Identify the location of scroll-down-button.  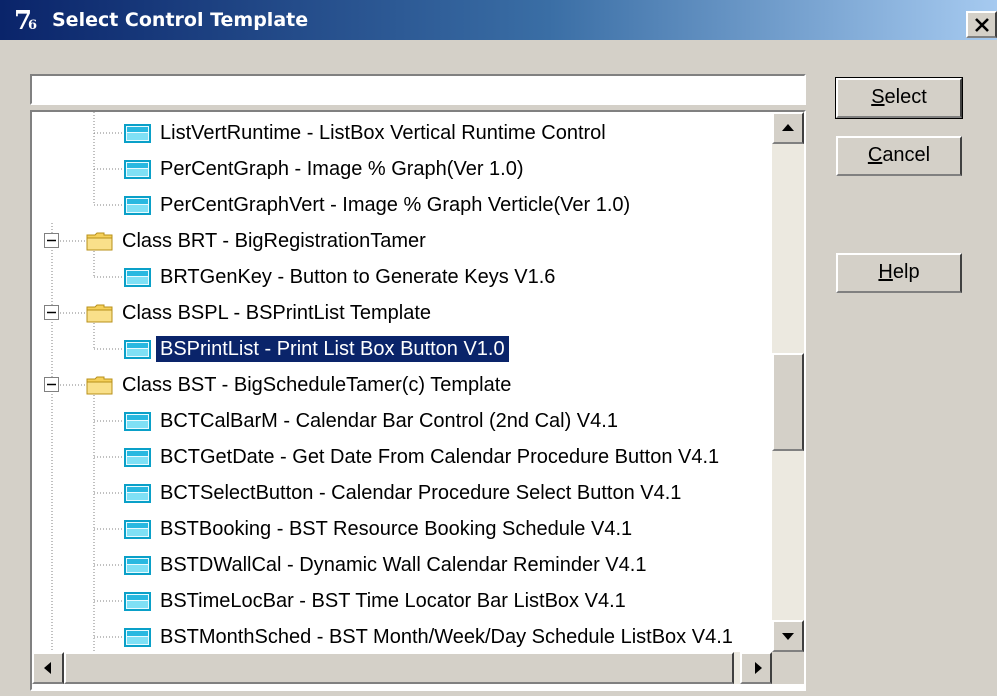
(788, 636).